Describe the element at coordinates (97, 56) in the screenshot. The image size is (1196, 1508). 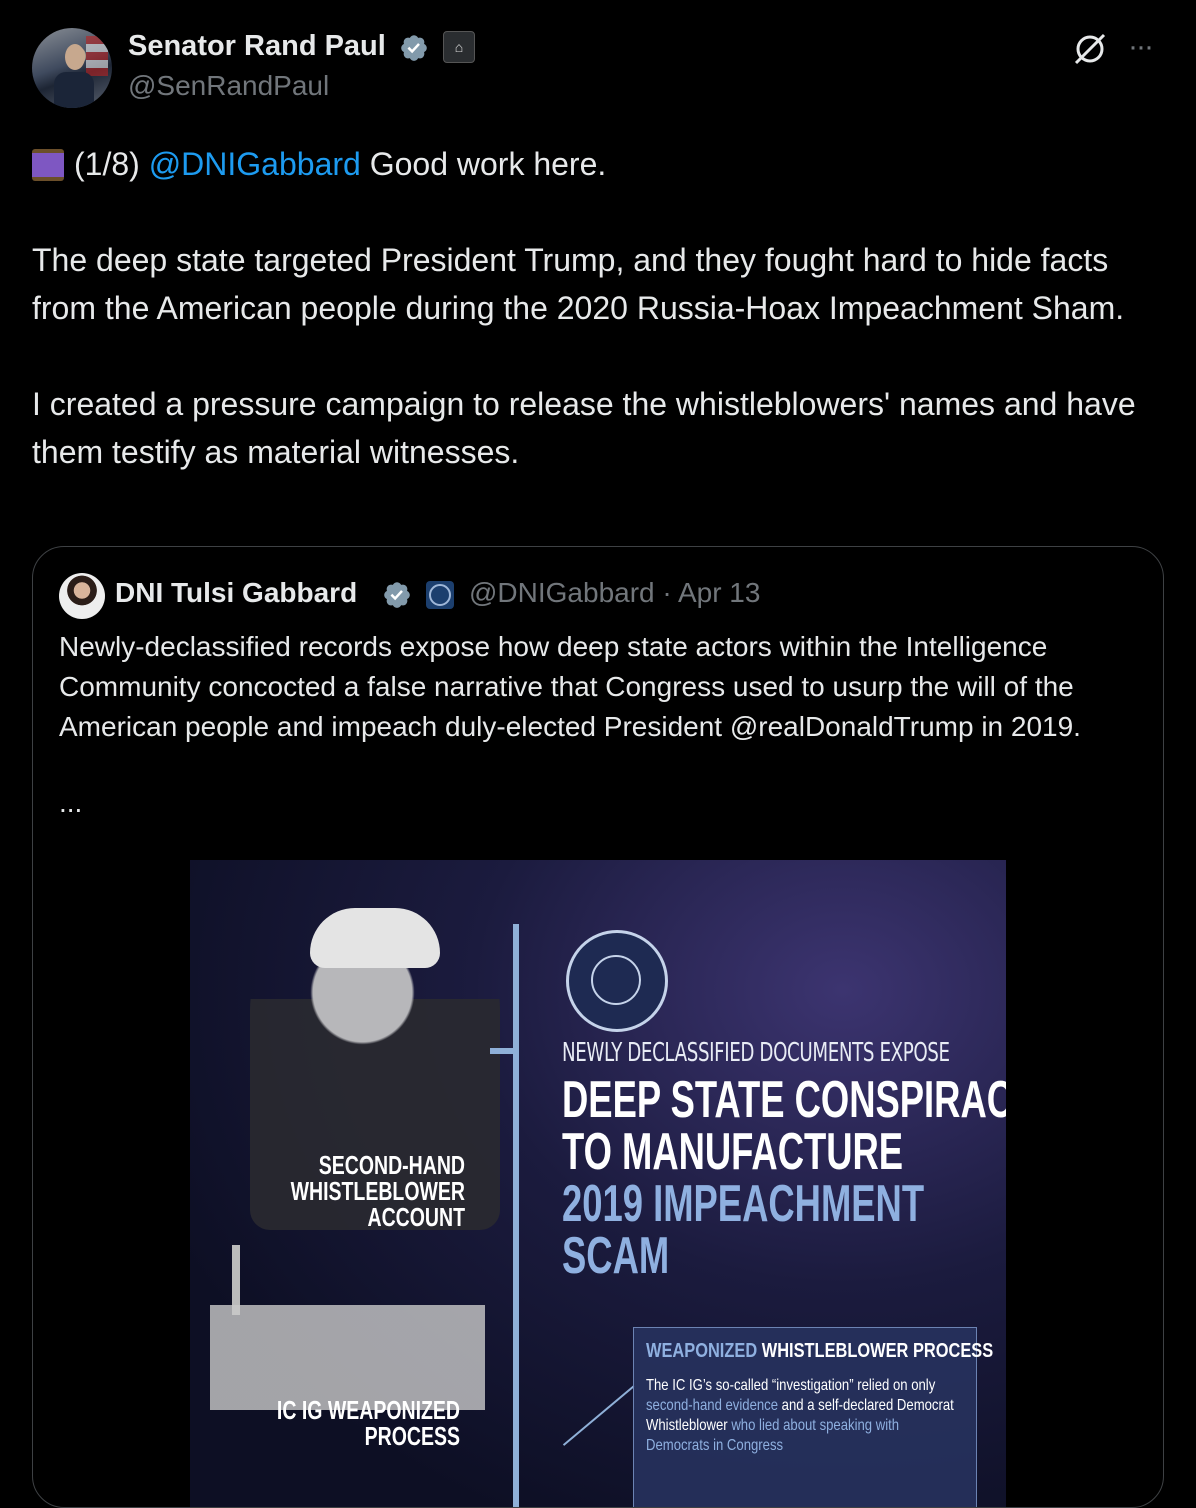
I see `flag-shape` at that location.